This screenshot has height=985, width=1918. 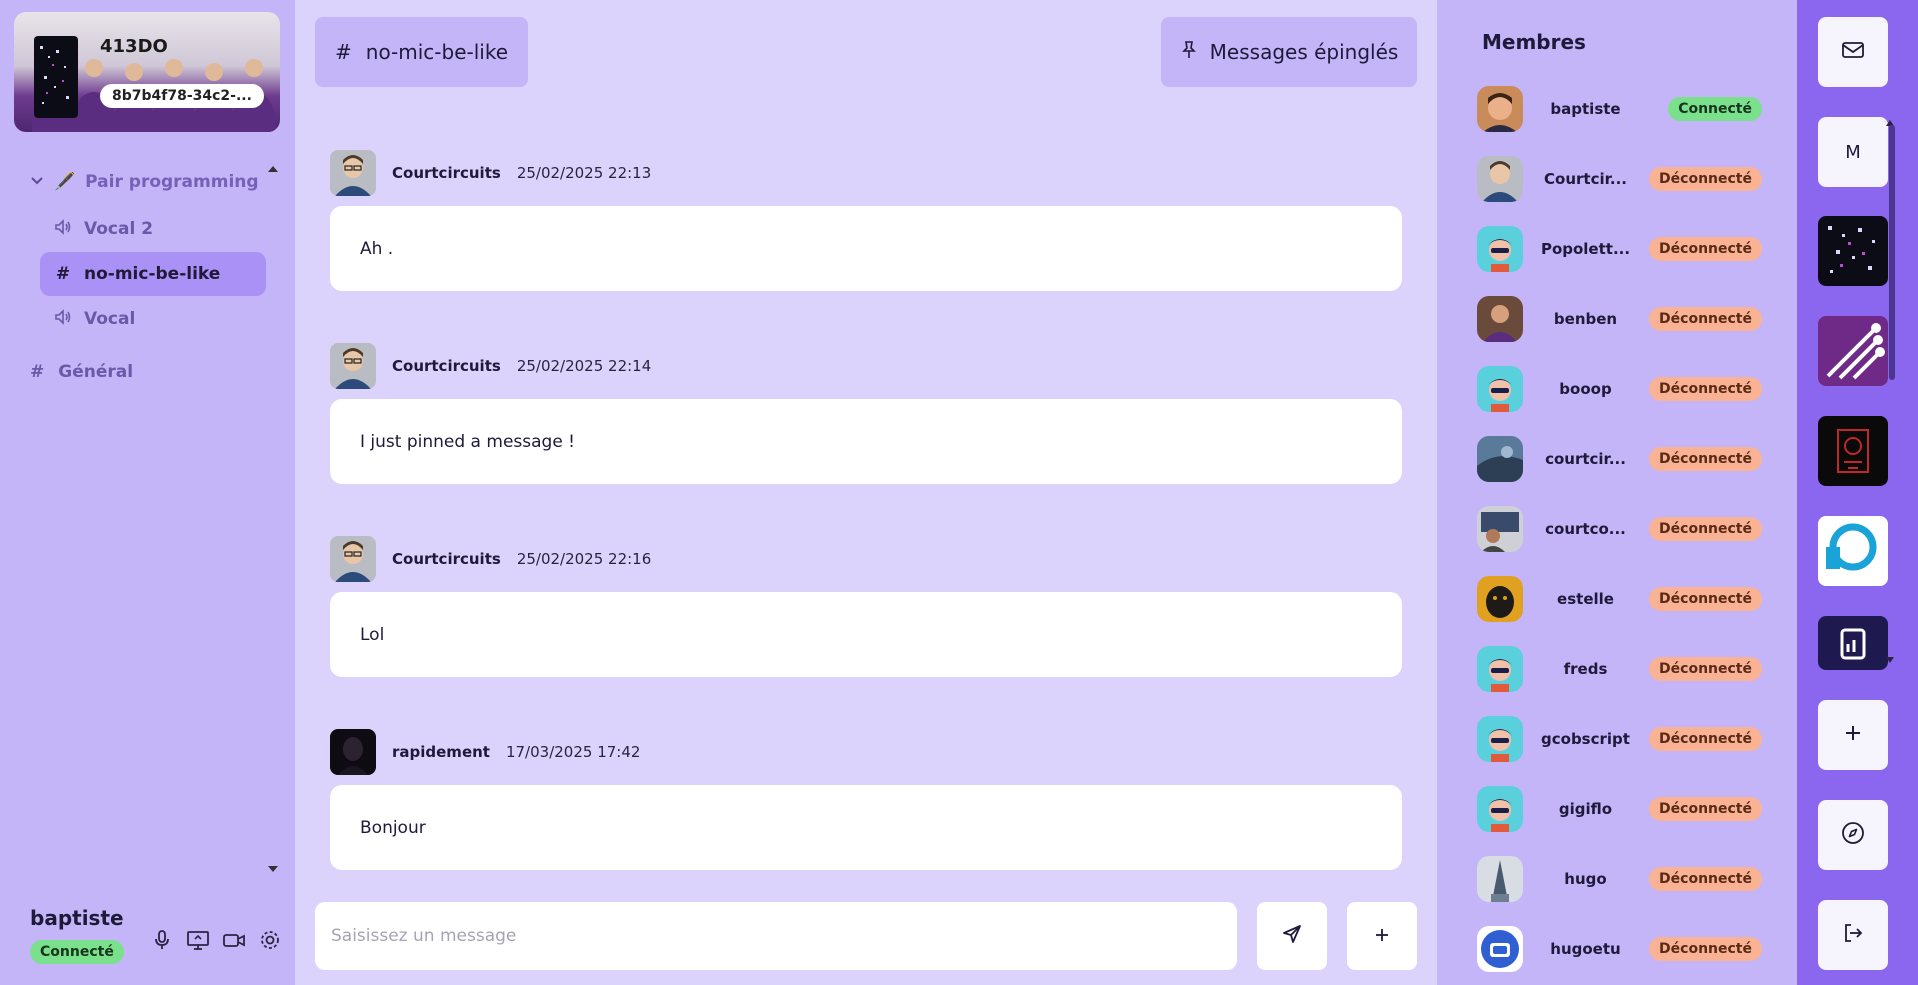 What do you see at coordinates (162, 940) in the screenshot?
I see `microphone-icon` at bounding box center [162, 940].